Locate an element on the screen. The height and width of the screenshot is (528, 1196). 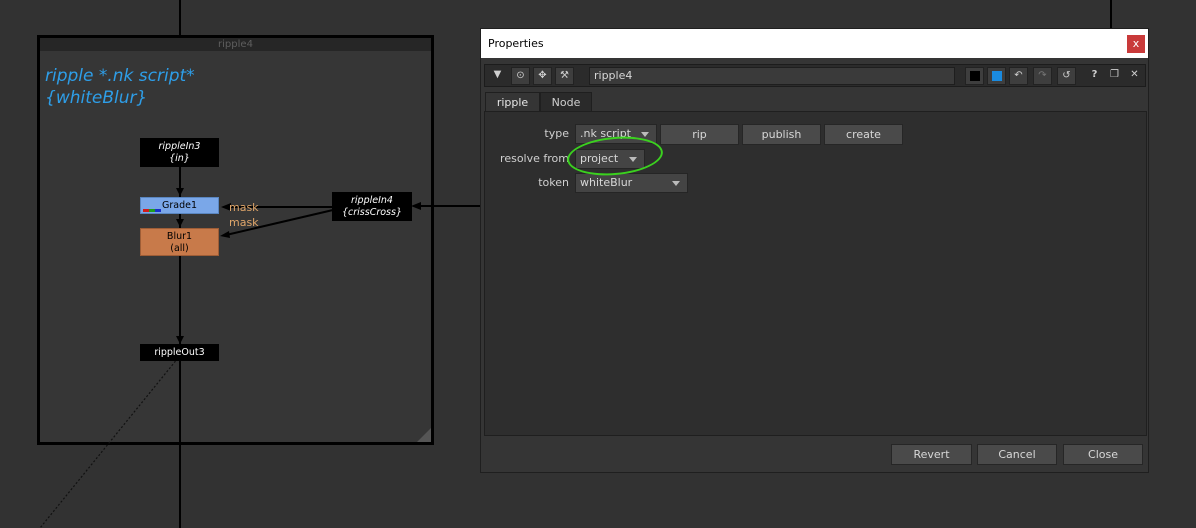
token-label: token is located at coordinates (553, 182).